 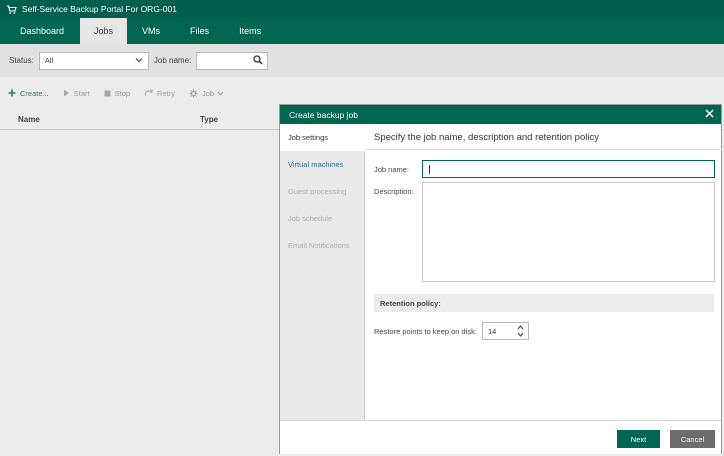 I want to click on stop-icon, so click(x=107, y=93).